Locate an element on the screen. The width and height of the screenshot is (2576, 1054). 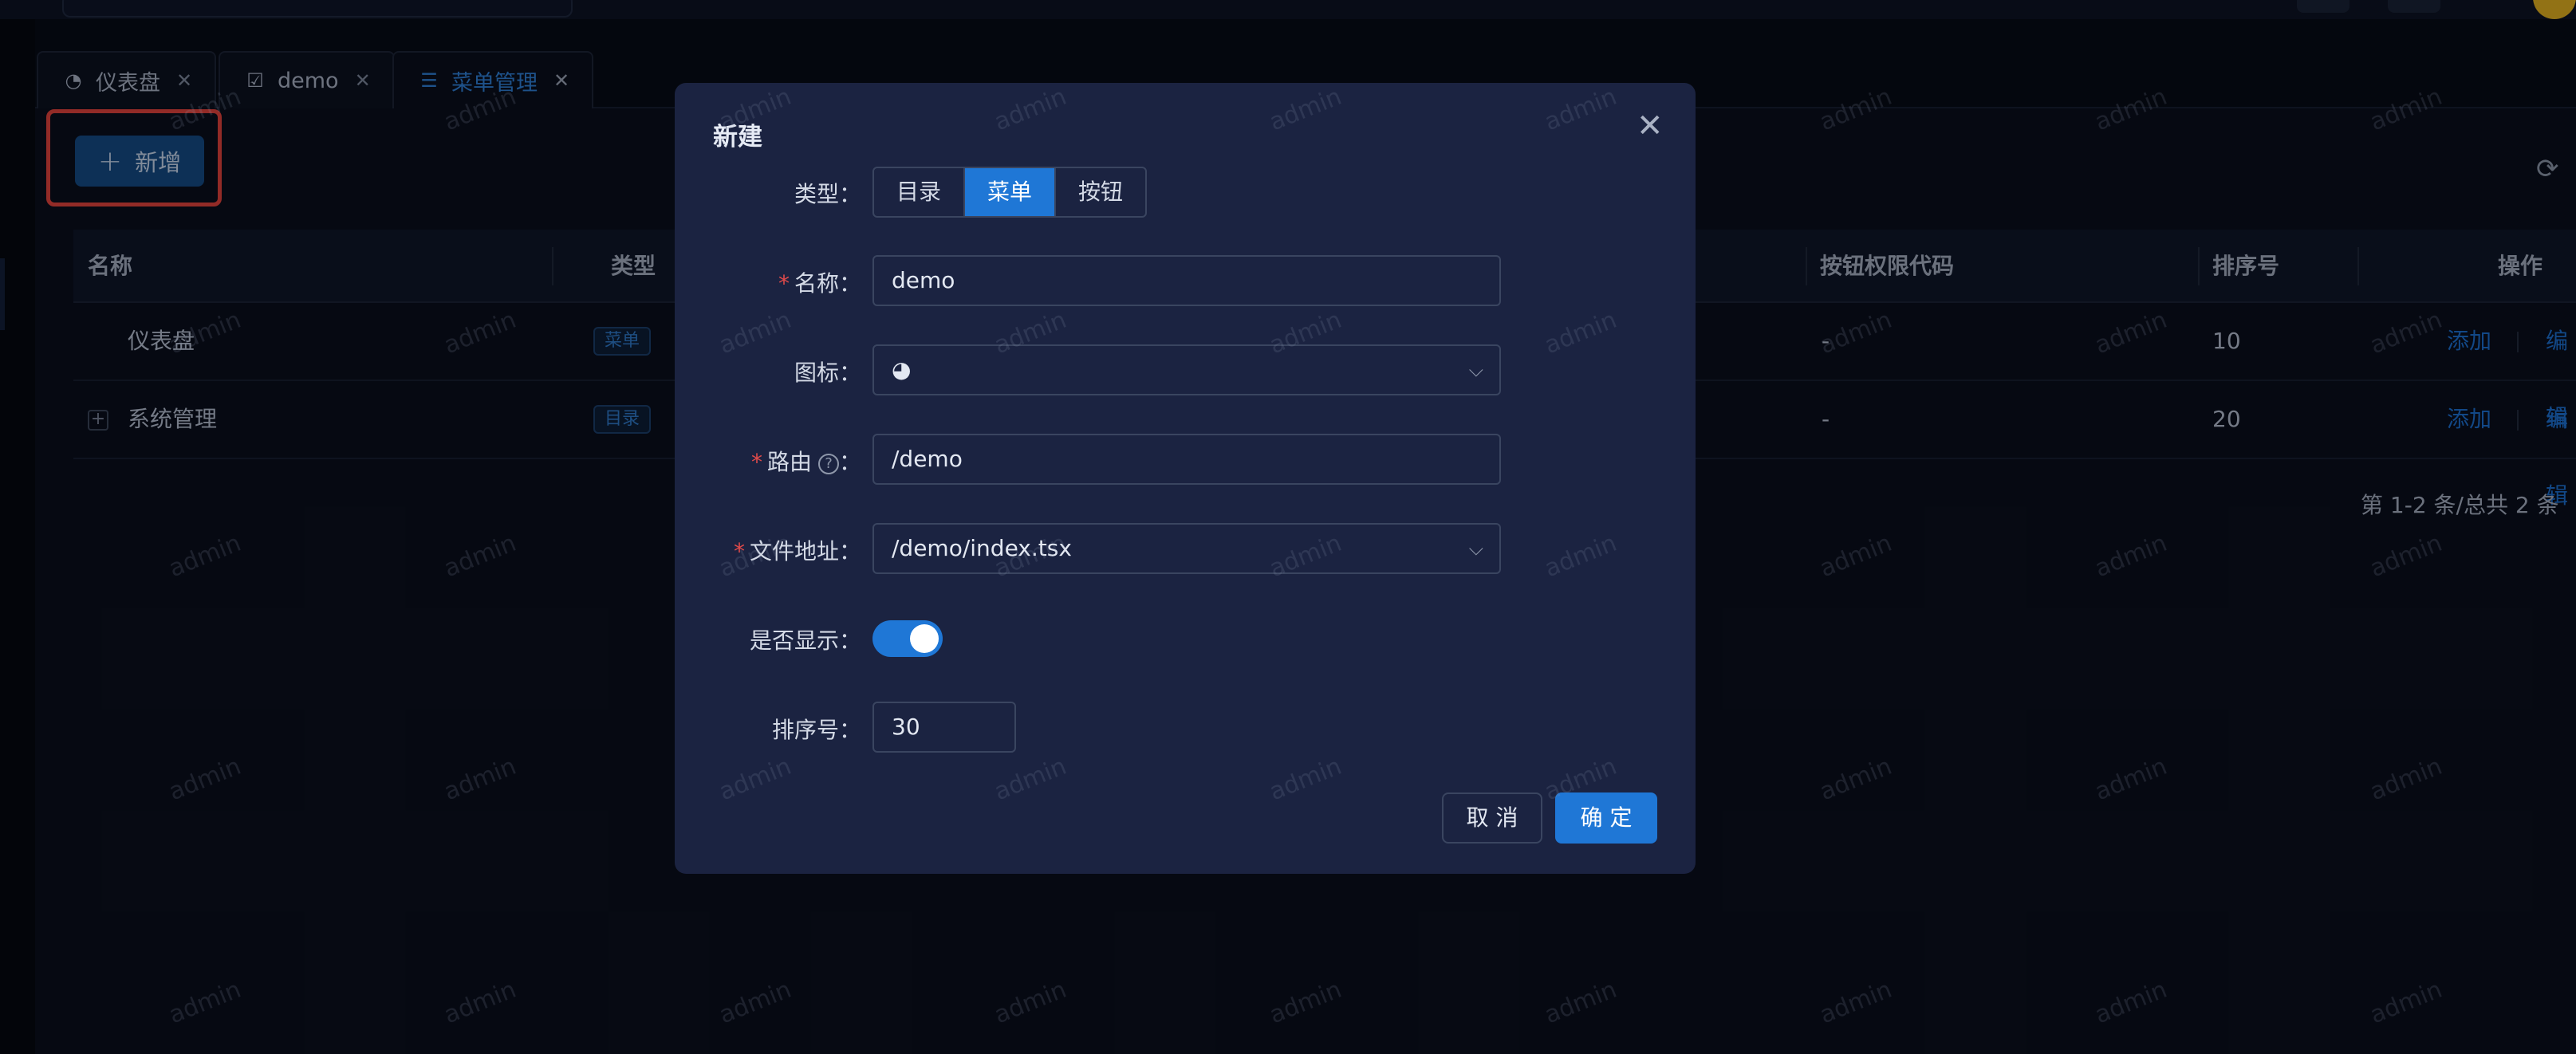
file-path-label: * 文件地址： is located at coordinates (797, 551).